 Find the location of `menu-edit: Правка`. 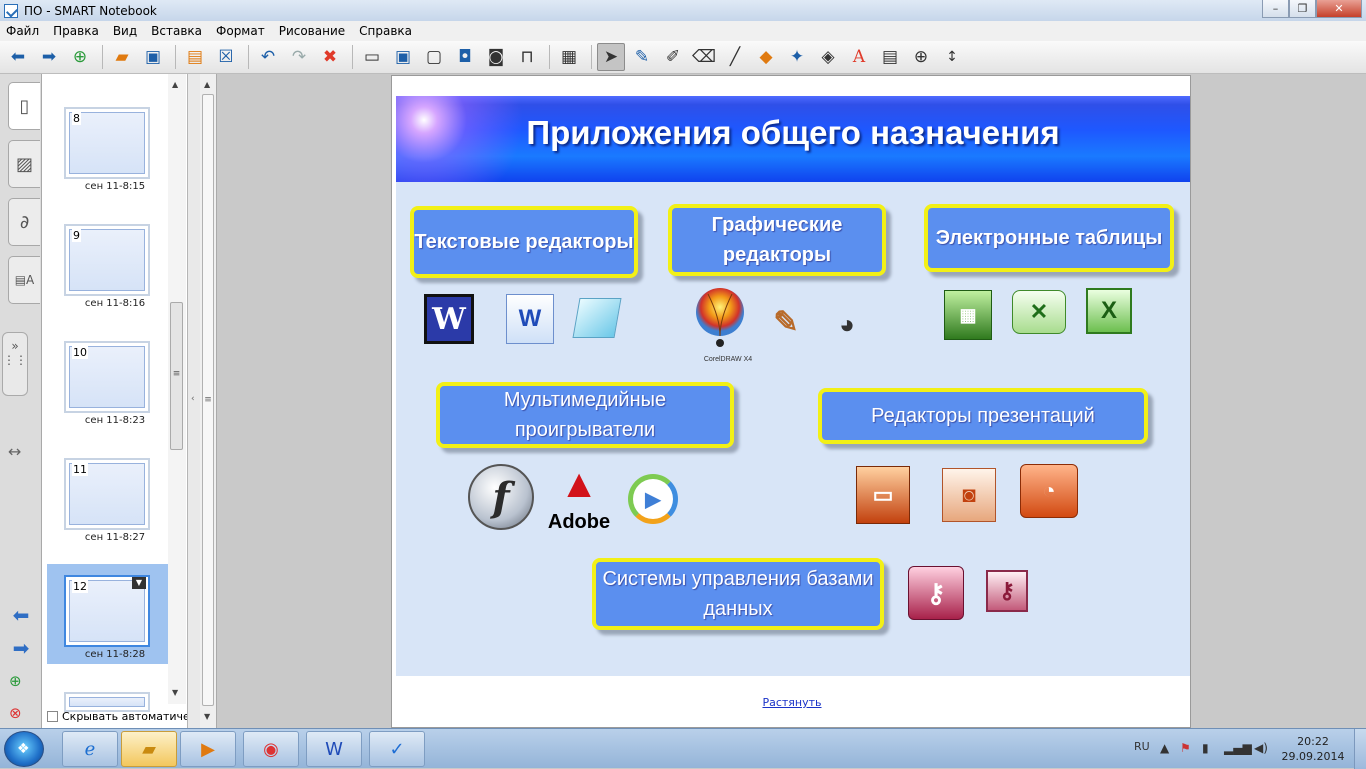

menu-edit: Правка is located at coordinates (76, 31).